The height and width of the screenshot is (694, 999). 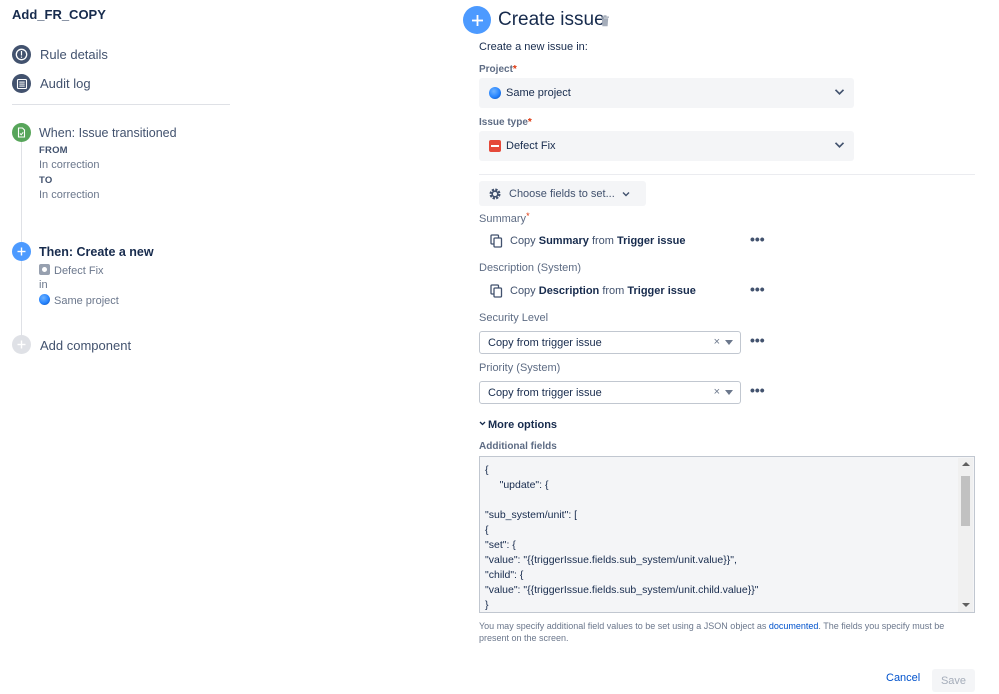 I want to click on project-label: Project*, so click(x=498, y=69).